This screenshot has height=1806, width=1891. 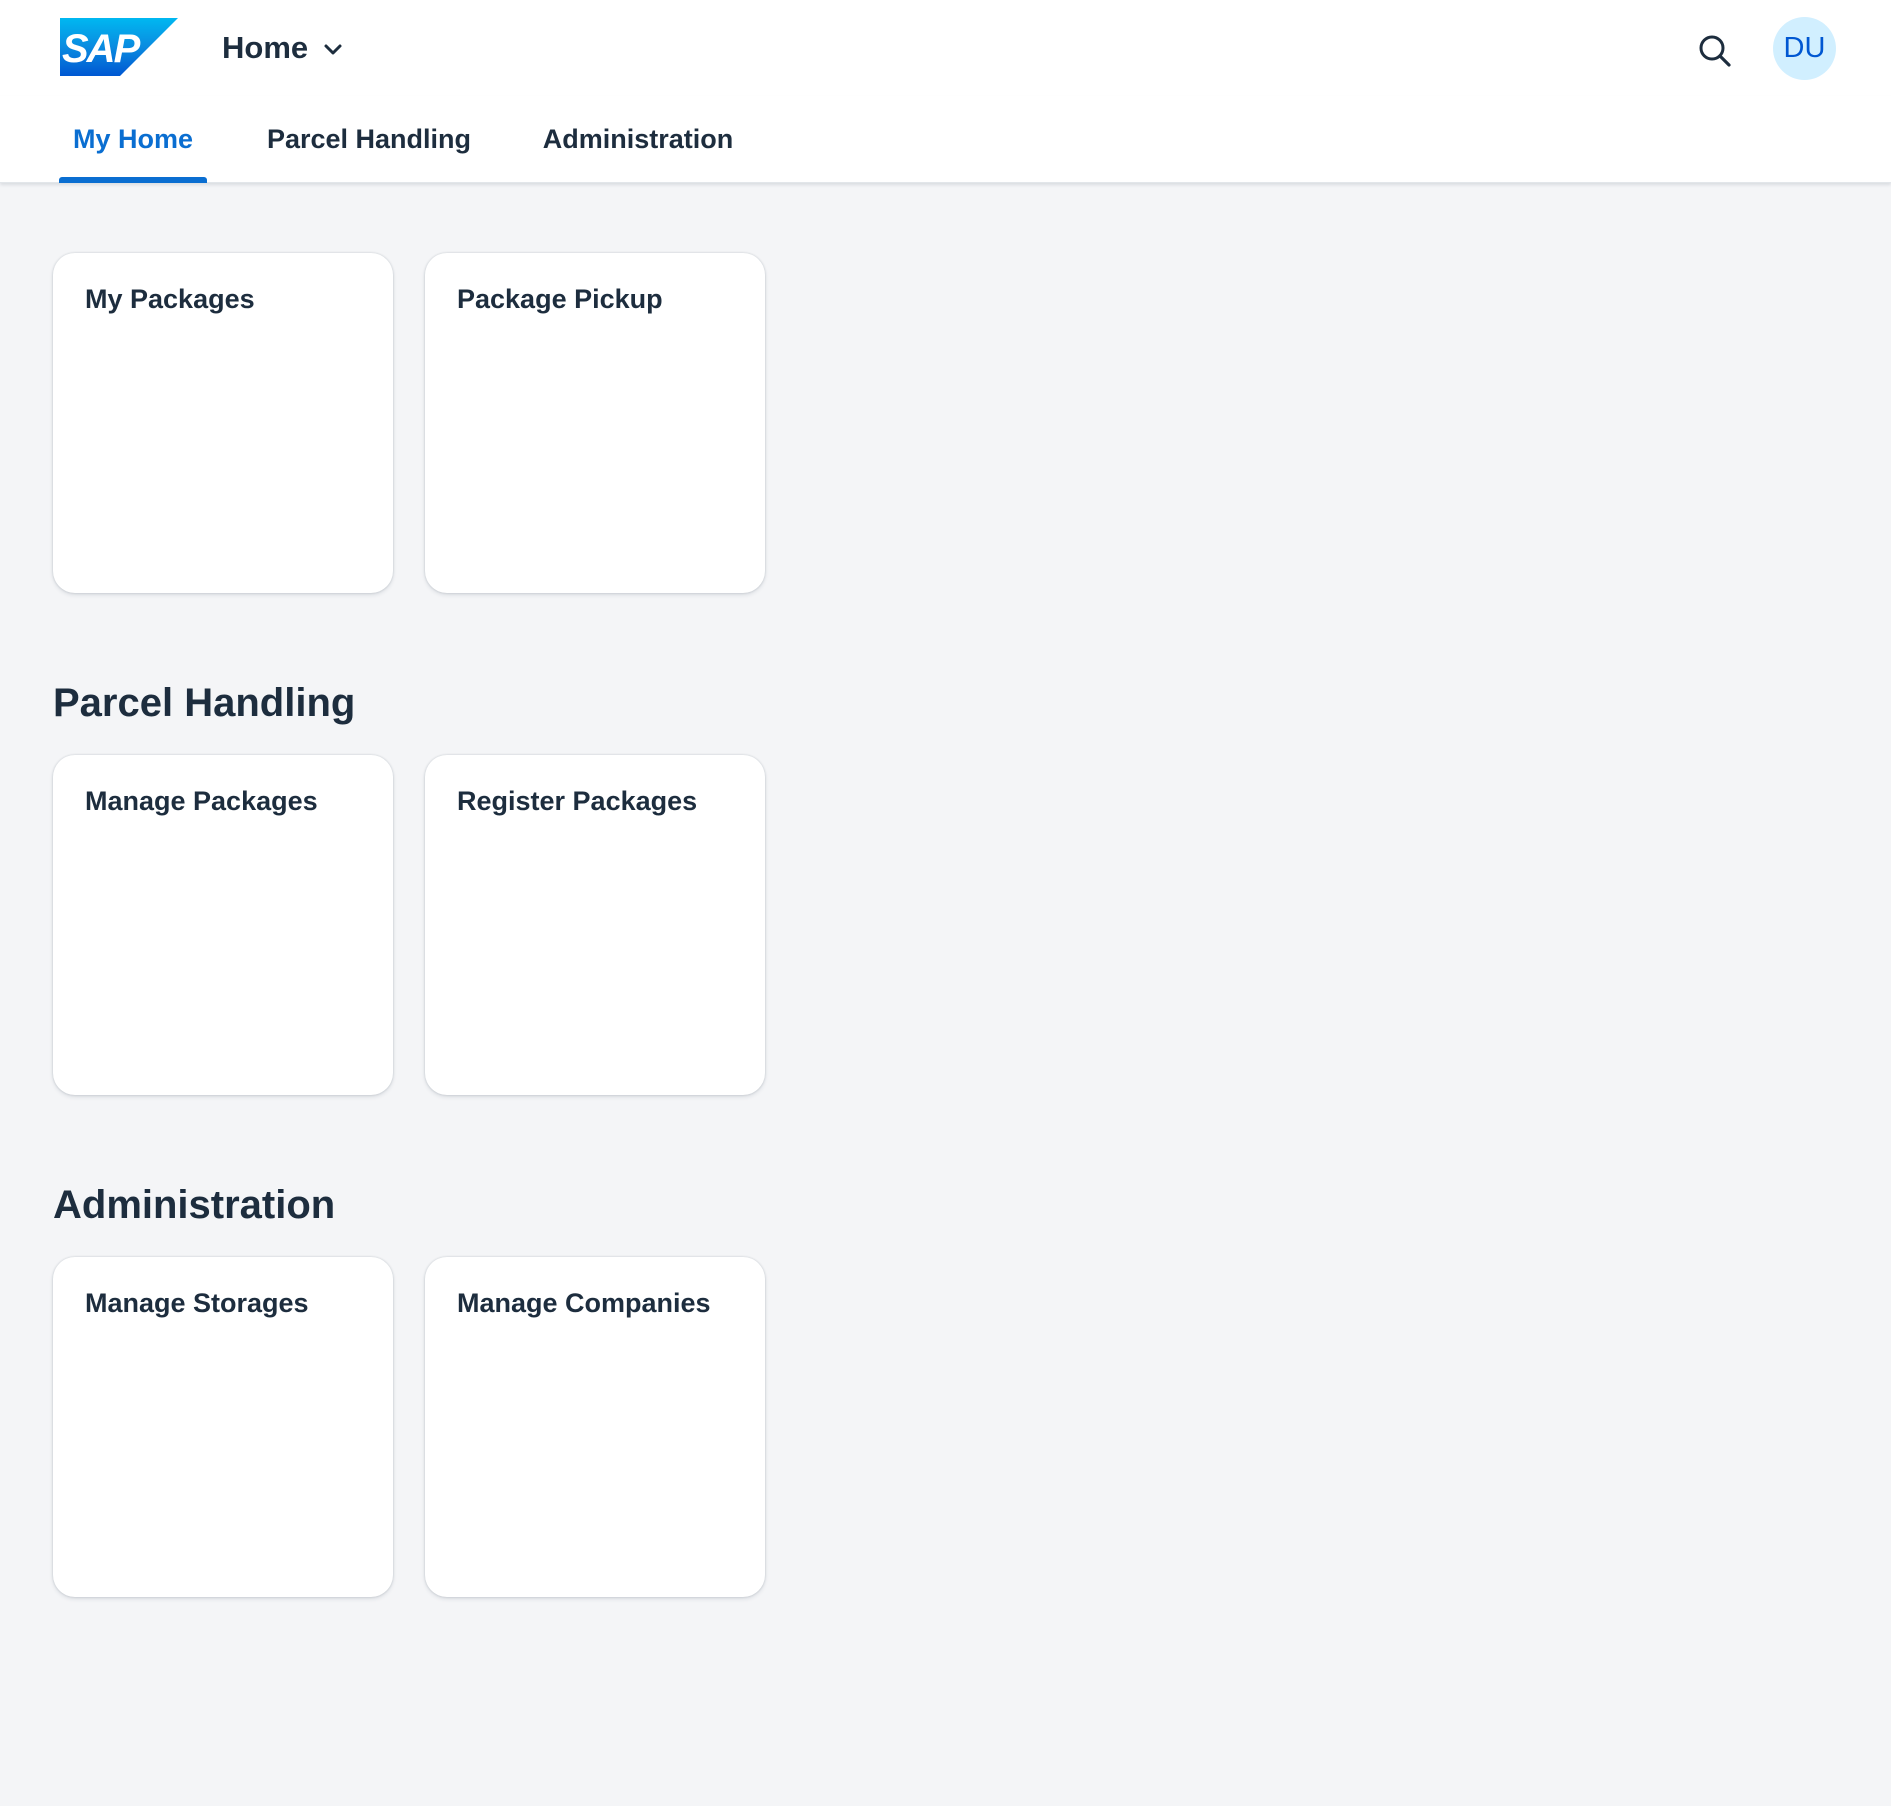 What do you see at coordinates (577, 801) in the screenshot?
I see `tile-title: Register Packages` at bounding box center [577, 801].